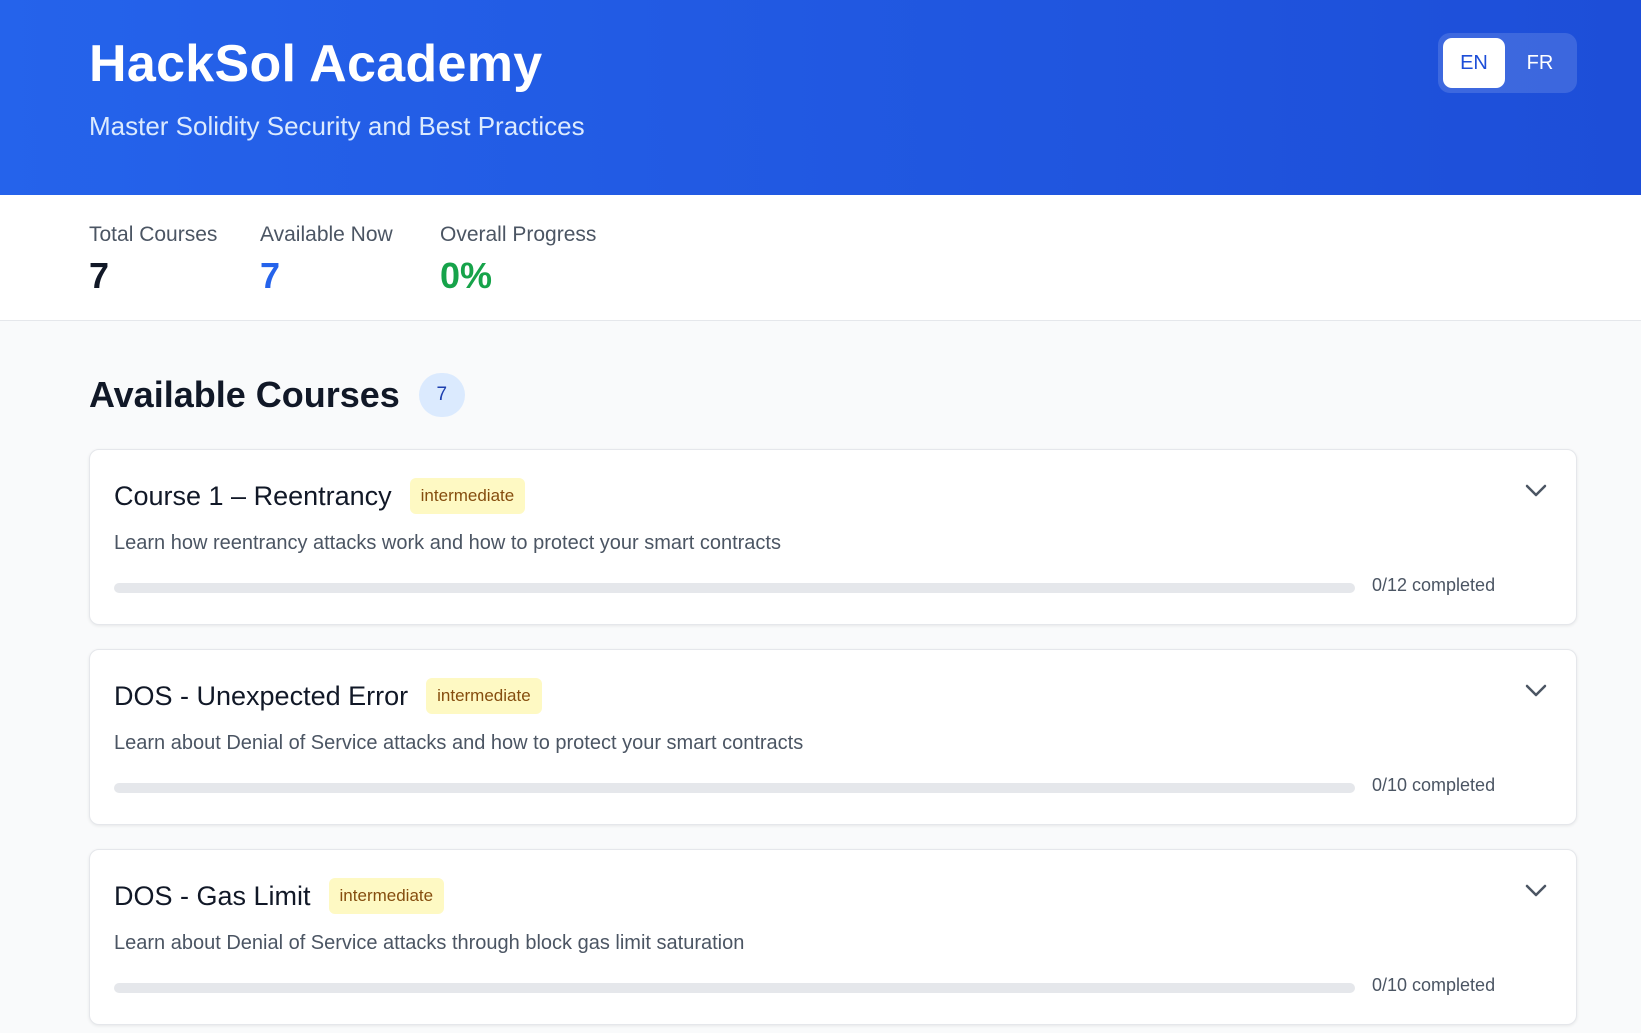 Image resolution: width=1641 pixels, height=1033 pixels. What do you see at coordinates (153, 234) in the screenshot?
I see `stat-total-label: Total Courses` at bounding box center [153, 234].